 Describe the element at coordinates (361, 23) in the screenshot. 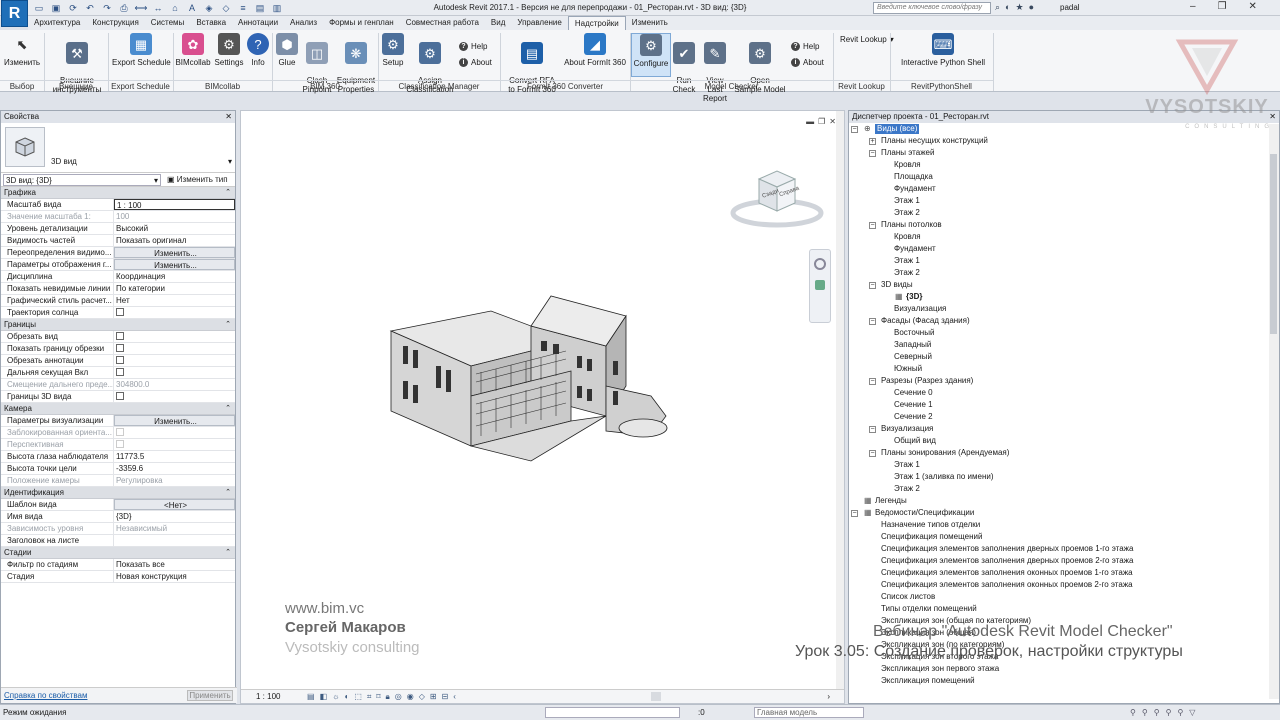

I see `tab-massing: Формы и генплан` at that location.